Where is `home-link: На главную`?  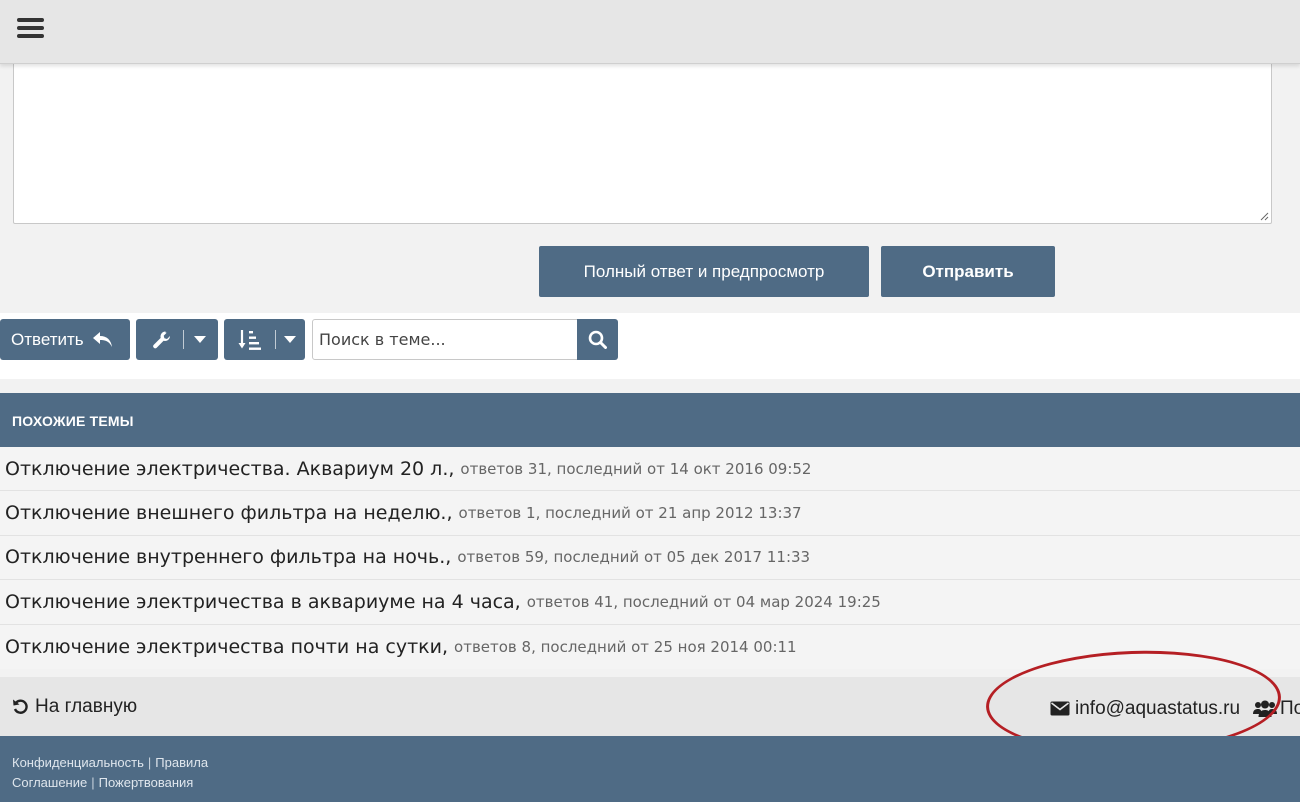 home-link: На главную is located at coordinates (74, 706).